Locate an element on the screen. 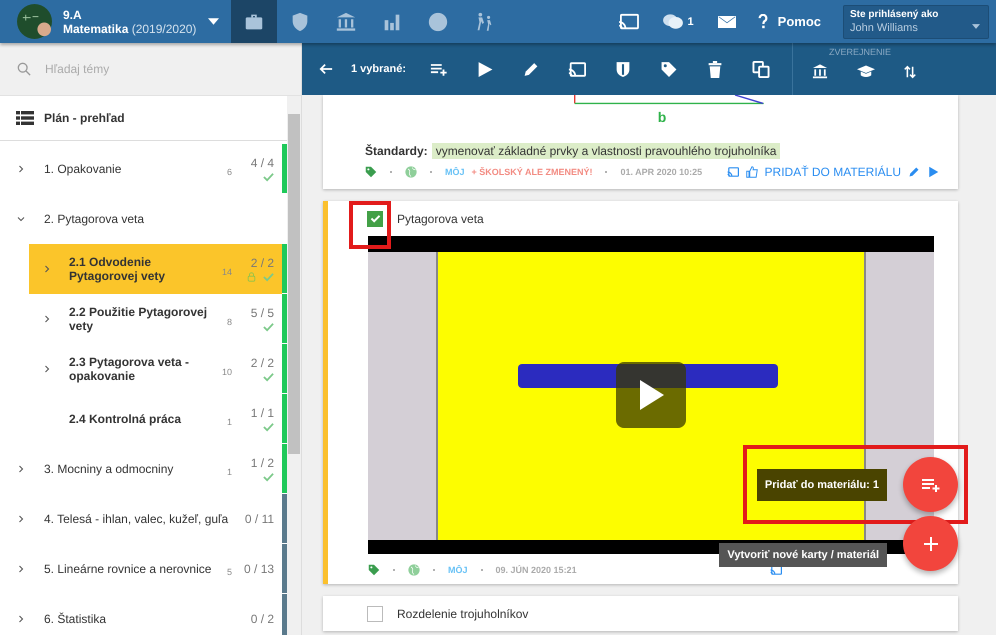 The width and height of the screenshot is (996, 635). topic-title: 2.3 Pytagorova veta - opakovanie is located at coordinates (129, 369).